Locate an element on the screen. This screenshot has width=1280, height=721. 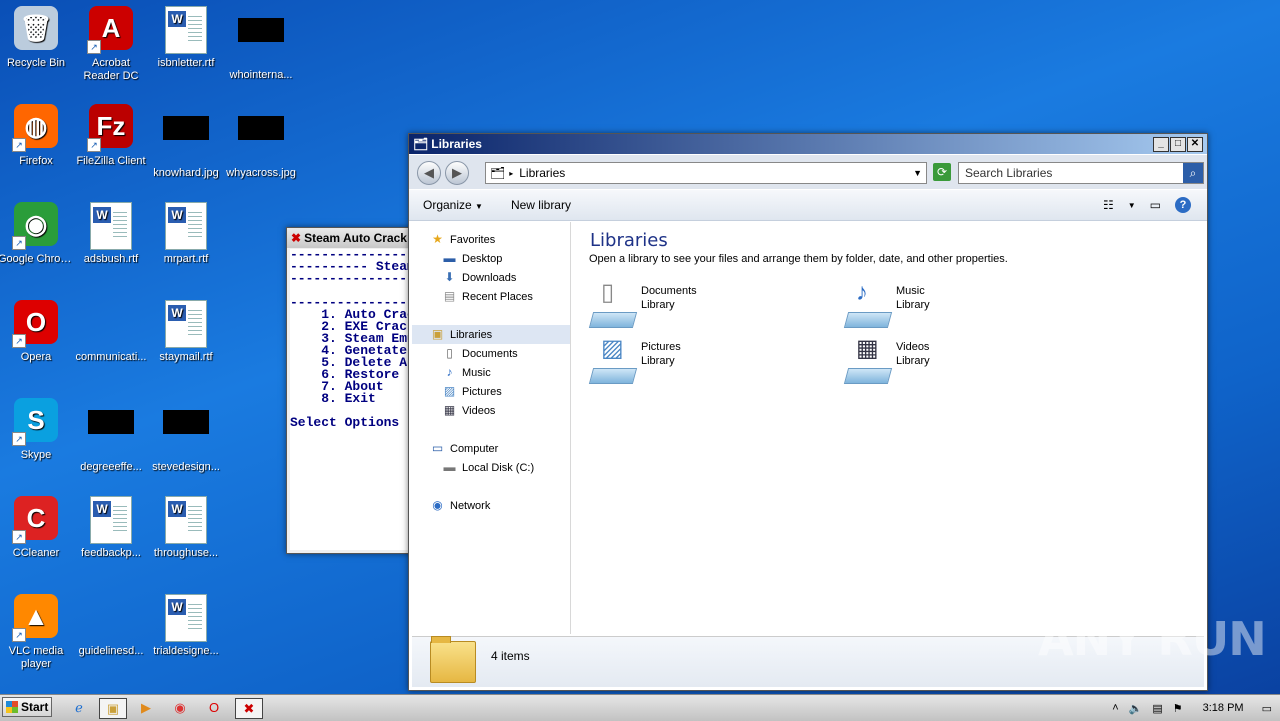
nav-downloads: ⬇ Downloads is located at coordinates (491, 277).